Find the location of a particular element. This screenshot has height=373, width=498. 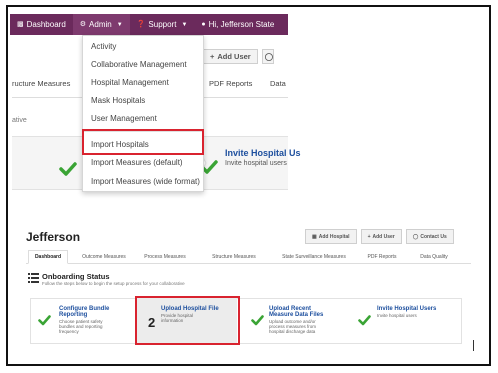

bg-tab-data: Data is located at coordinates (278, 83).